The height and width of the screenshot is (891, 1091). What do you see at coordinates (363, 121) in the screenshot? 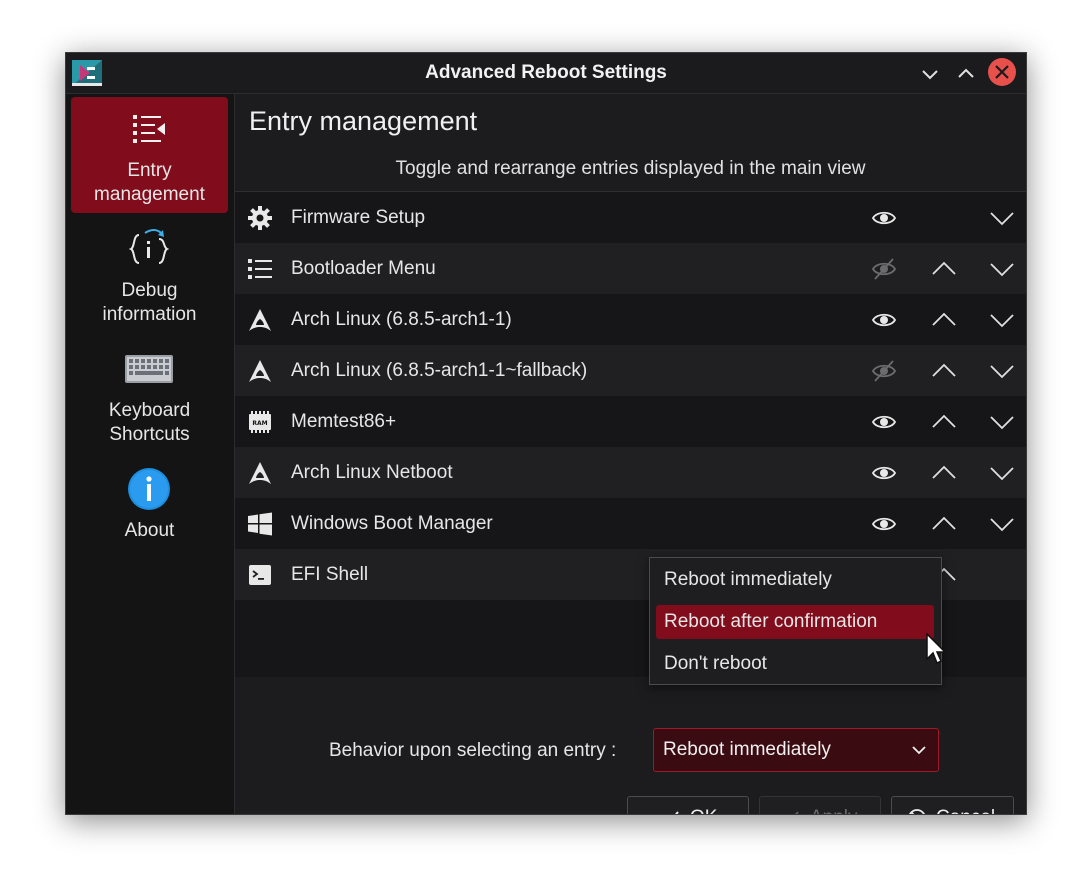
I see `page-title: Entry management` at bounding box center [363, 121].